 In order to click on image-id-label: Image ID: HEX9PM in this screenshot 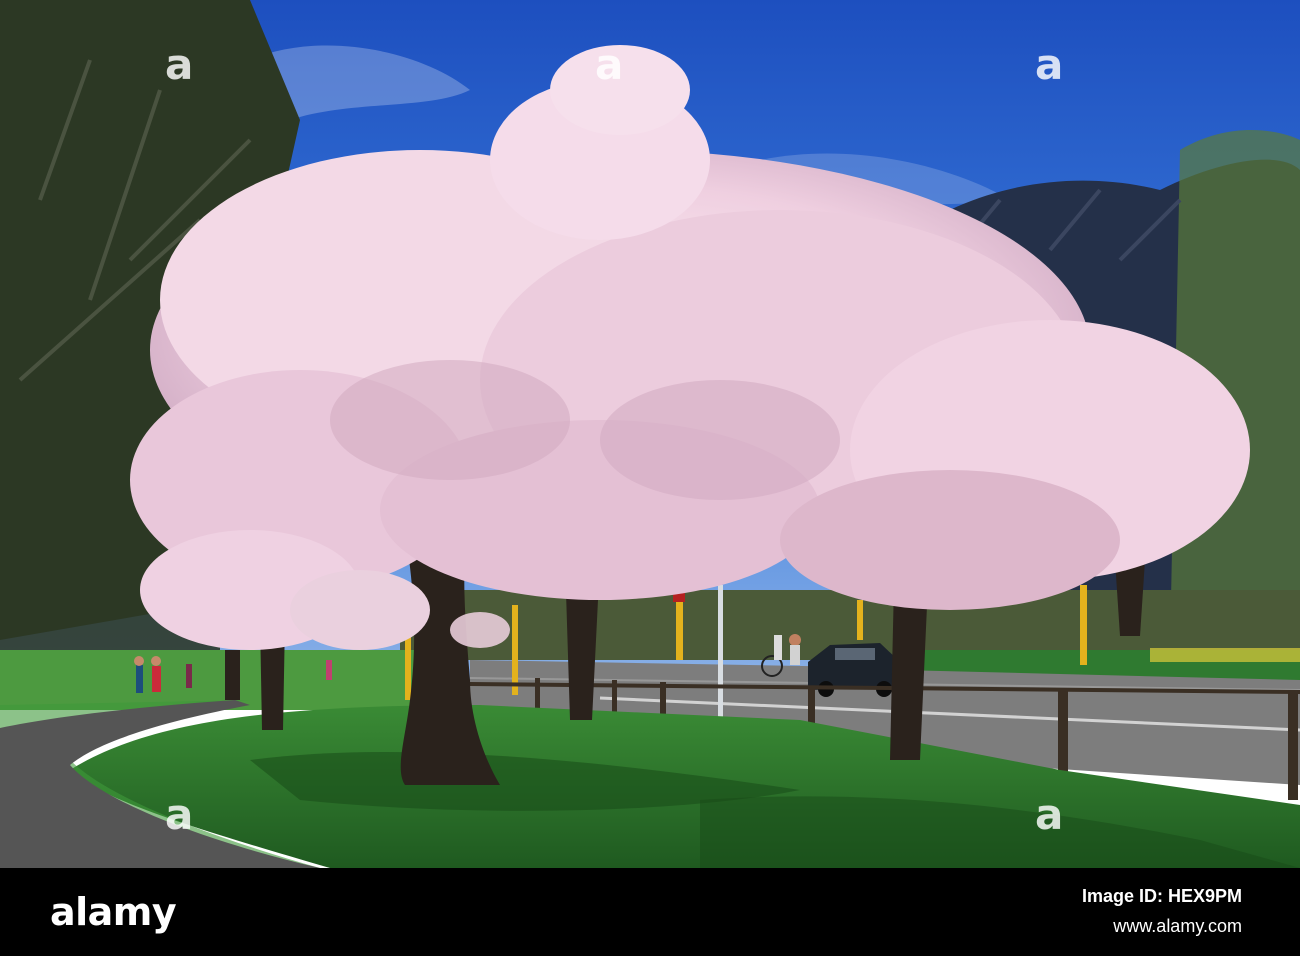, I will do `click(1161, 896)`.